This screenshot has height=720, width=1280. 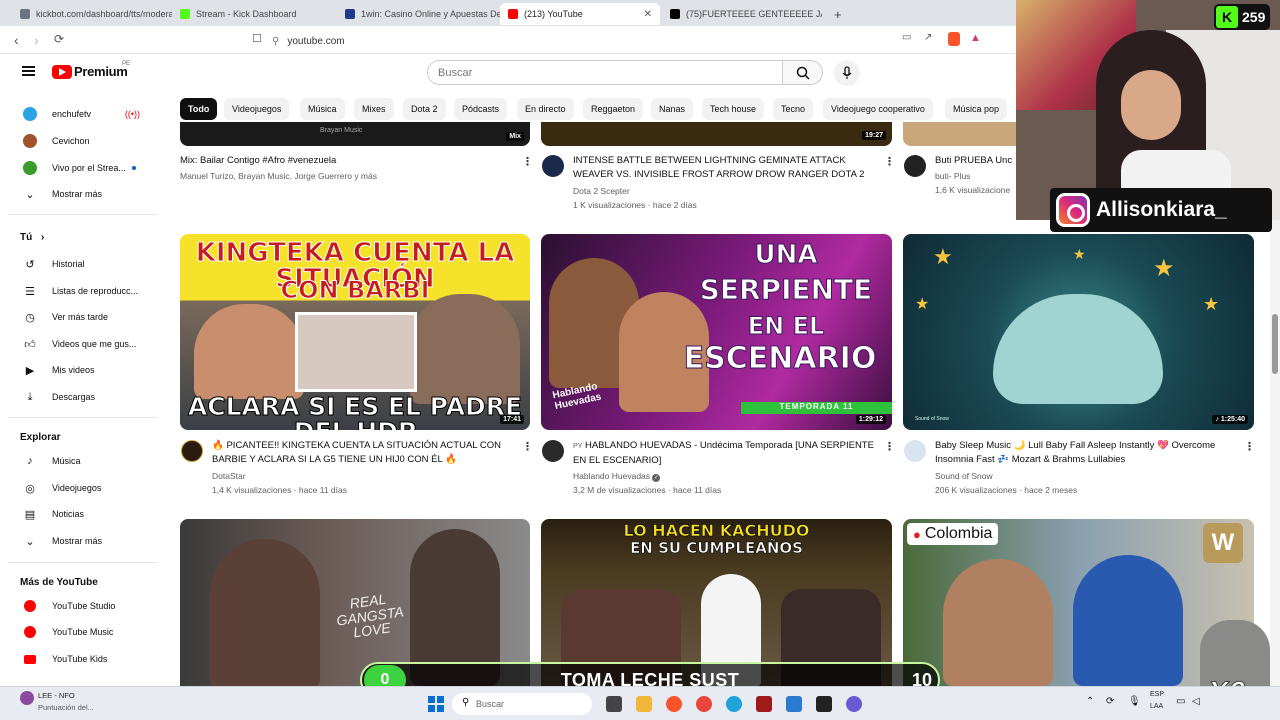 I want to click on notification-title: LEE - NFO, so click(x=56, y=695).